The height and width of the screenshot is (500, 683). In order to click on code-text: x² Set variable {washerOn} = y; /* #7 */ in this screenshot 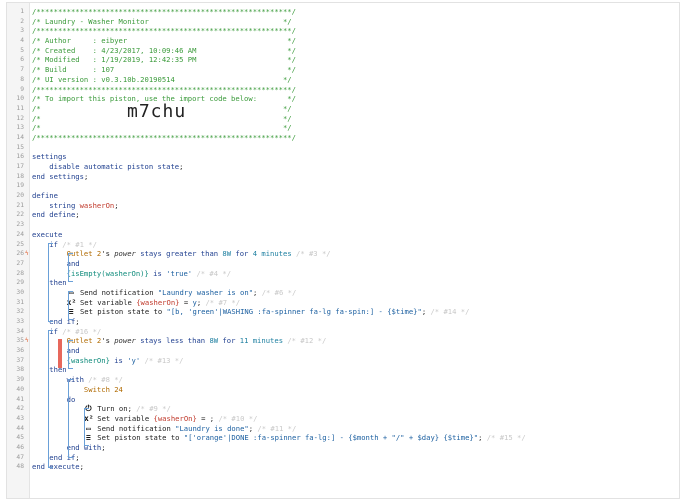, I will do `click(136, 303)`.